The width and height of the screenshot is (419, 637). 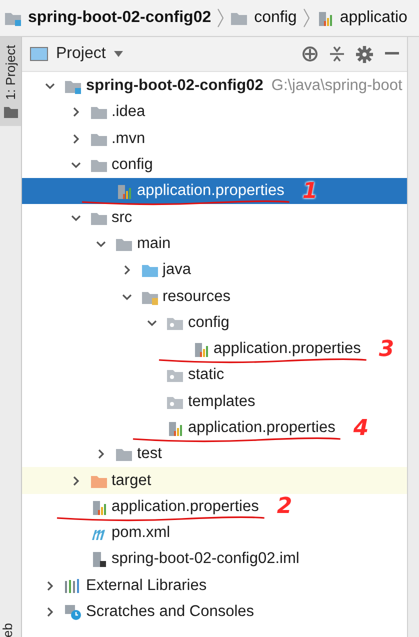 I want to click on tree-item: templates, so click(x=214, y=401).